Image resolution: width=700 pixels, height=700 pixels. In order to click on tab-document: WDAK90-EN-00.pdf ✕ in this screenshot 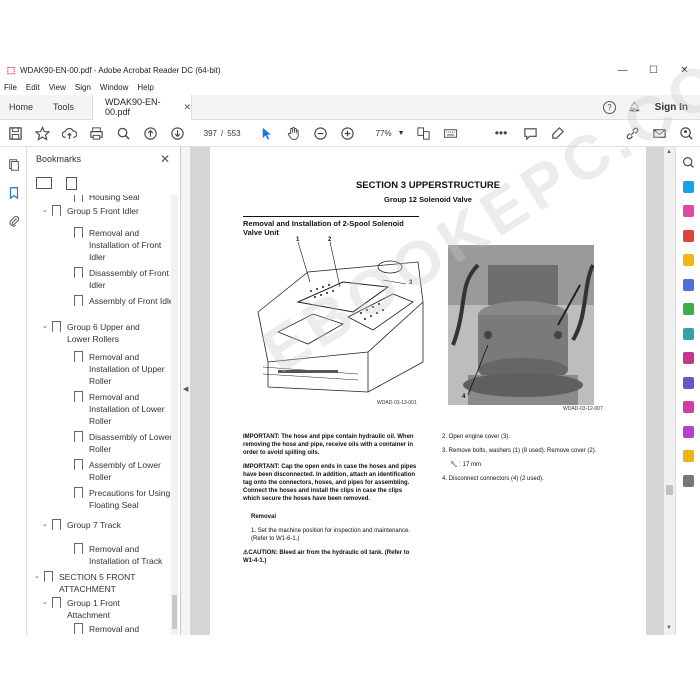, I will do `click(142, 107)`.